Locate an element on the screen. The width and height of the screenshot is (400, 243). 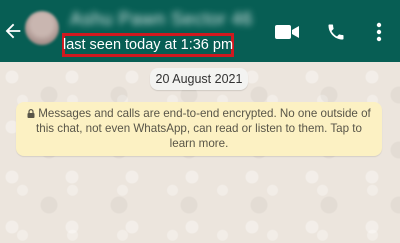
date-label: 20 August 2021 is located at coordinates (199, 79).